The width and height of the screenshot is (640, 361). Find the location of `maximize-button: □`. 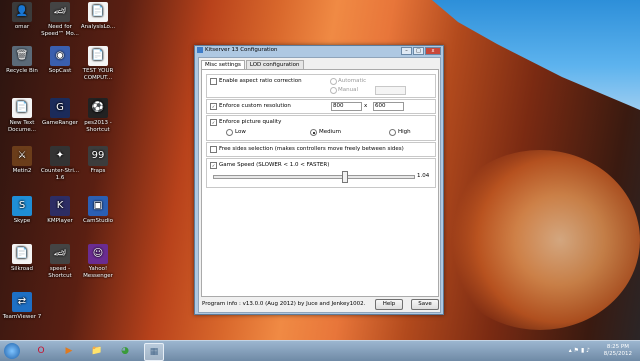

maximize-button: □ is located at coordinates (418, 51).